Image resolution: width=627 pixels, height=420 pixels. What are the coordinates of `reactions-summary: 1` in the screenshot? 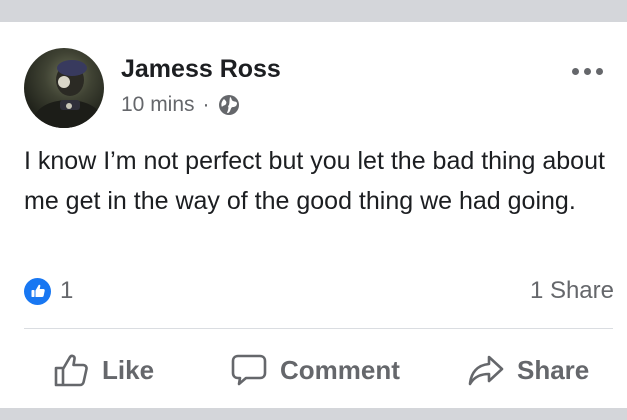 It's located at (48, 291).